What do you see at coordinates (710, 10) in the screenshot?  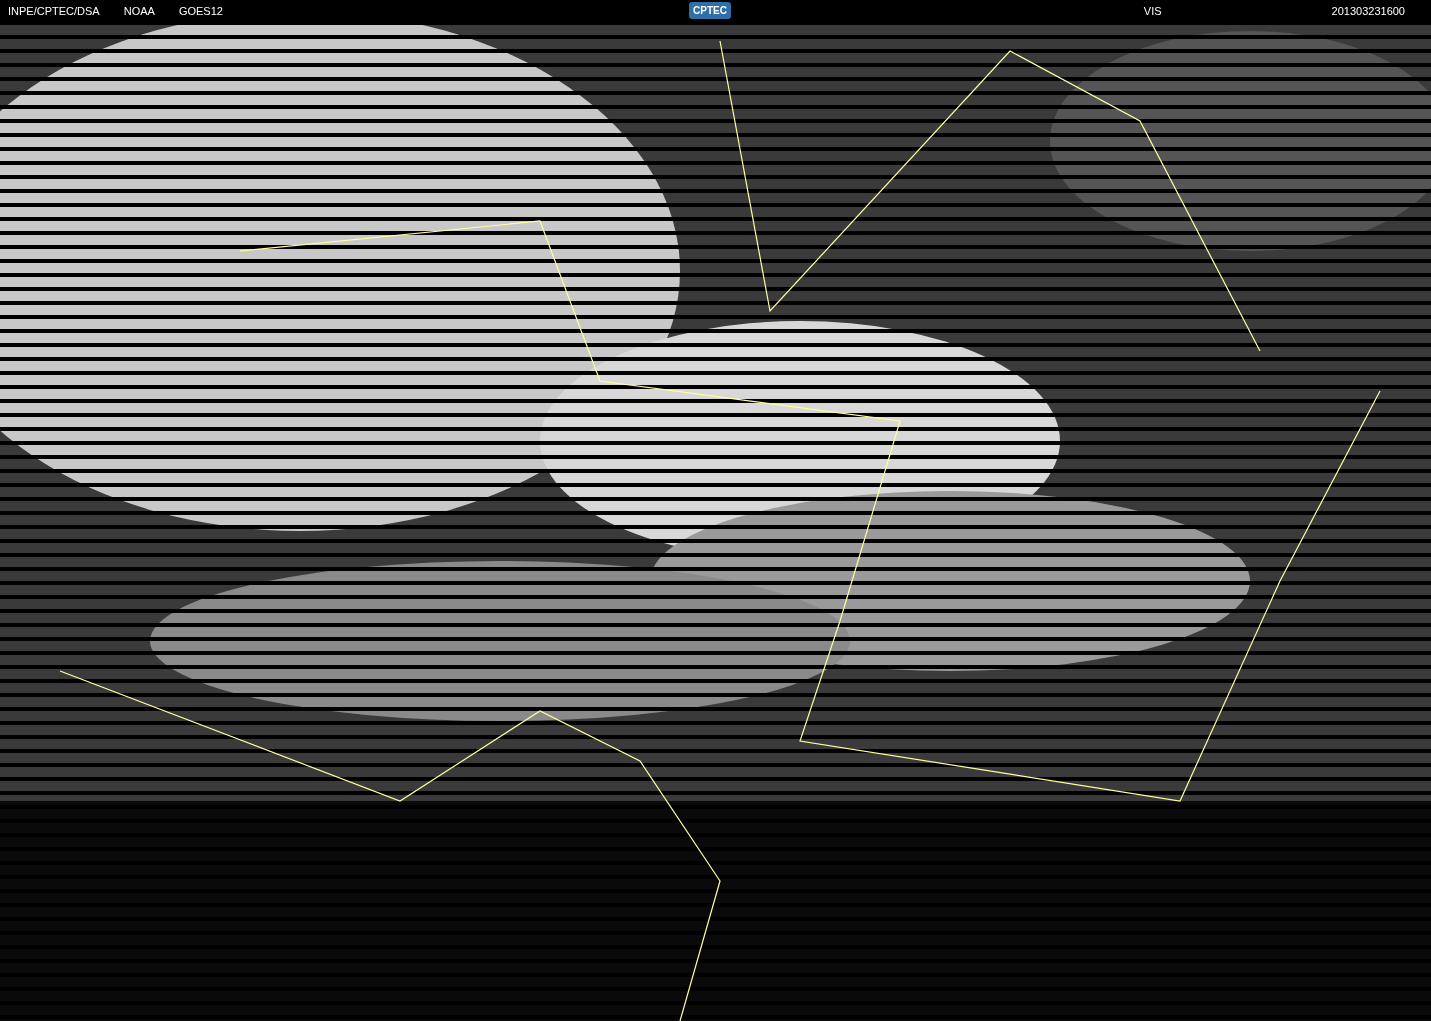 I see `logo: CPTEC` at bounding box center [710, 10].